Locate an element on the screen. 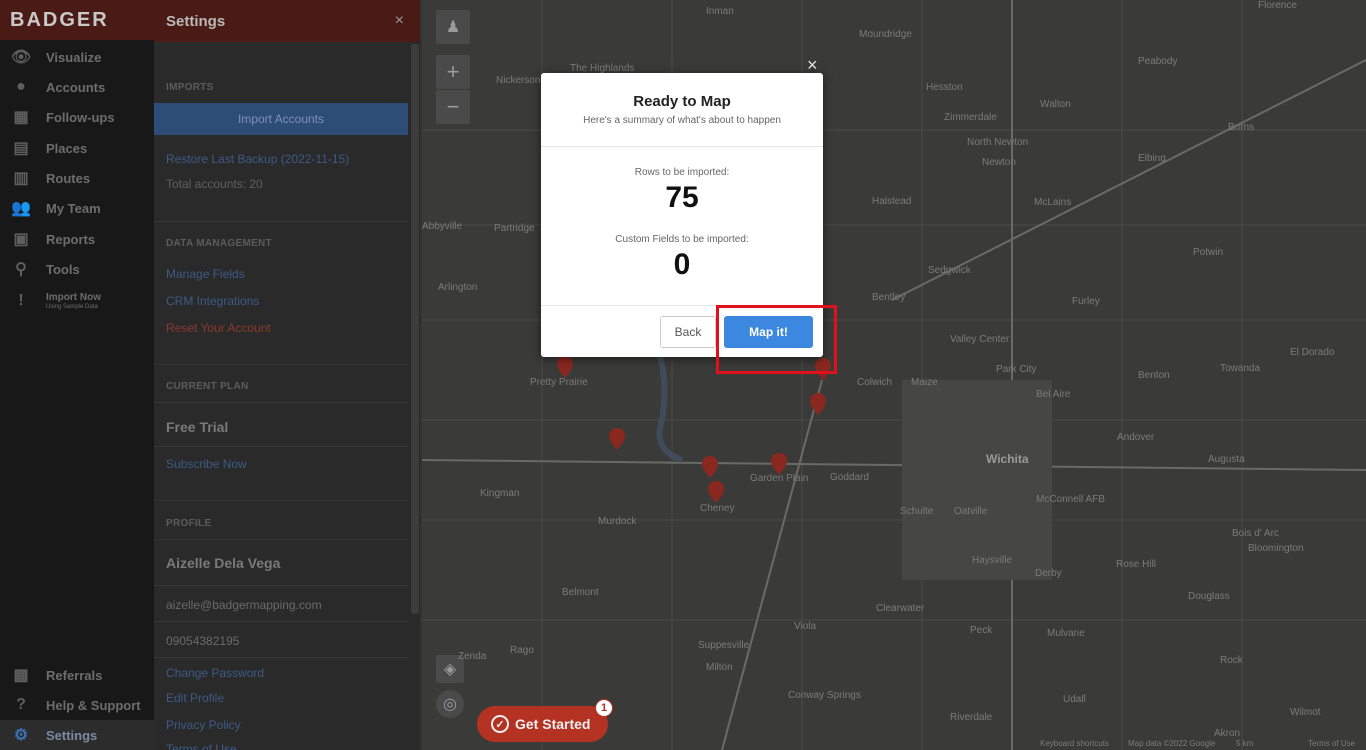  nav-item-places: ▤ Places is located at coordinates (77, 148).